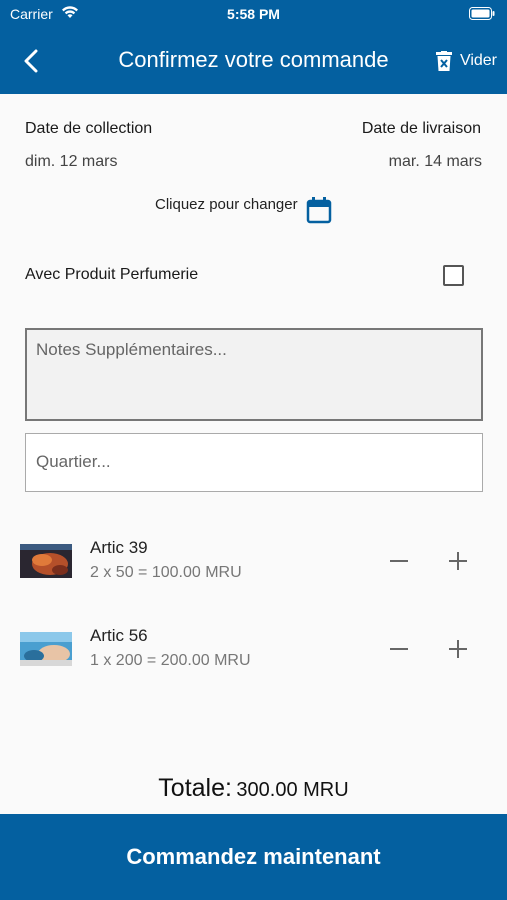  I want to click on collection-date-value: dim. 12 mars, so click(71, 162).